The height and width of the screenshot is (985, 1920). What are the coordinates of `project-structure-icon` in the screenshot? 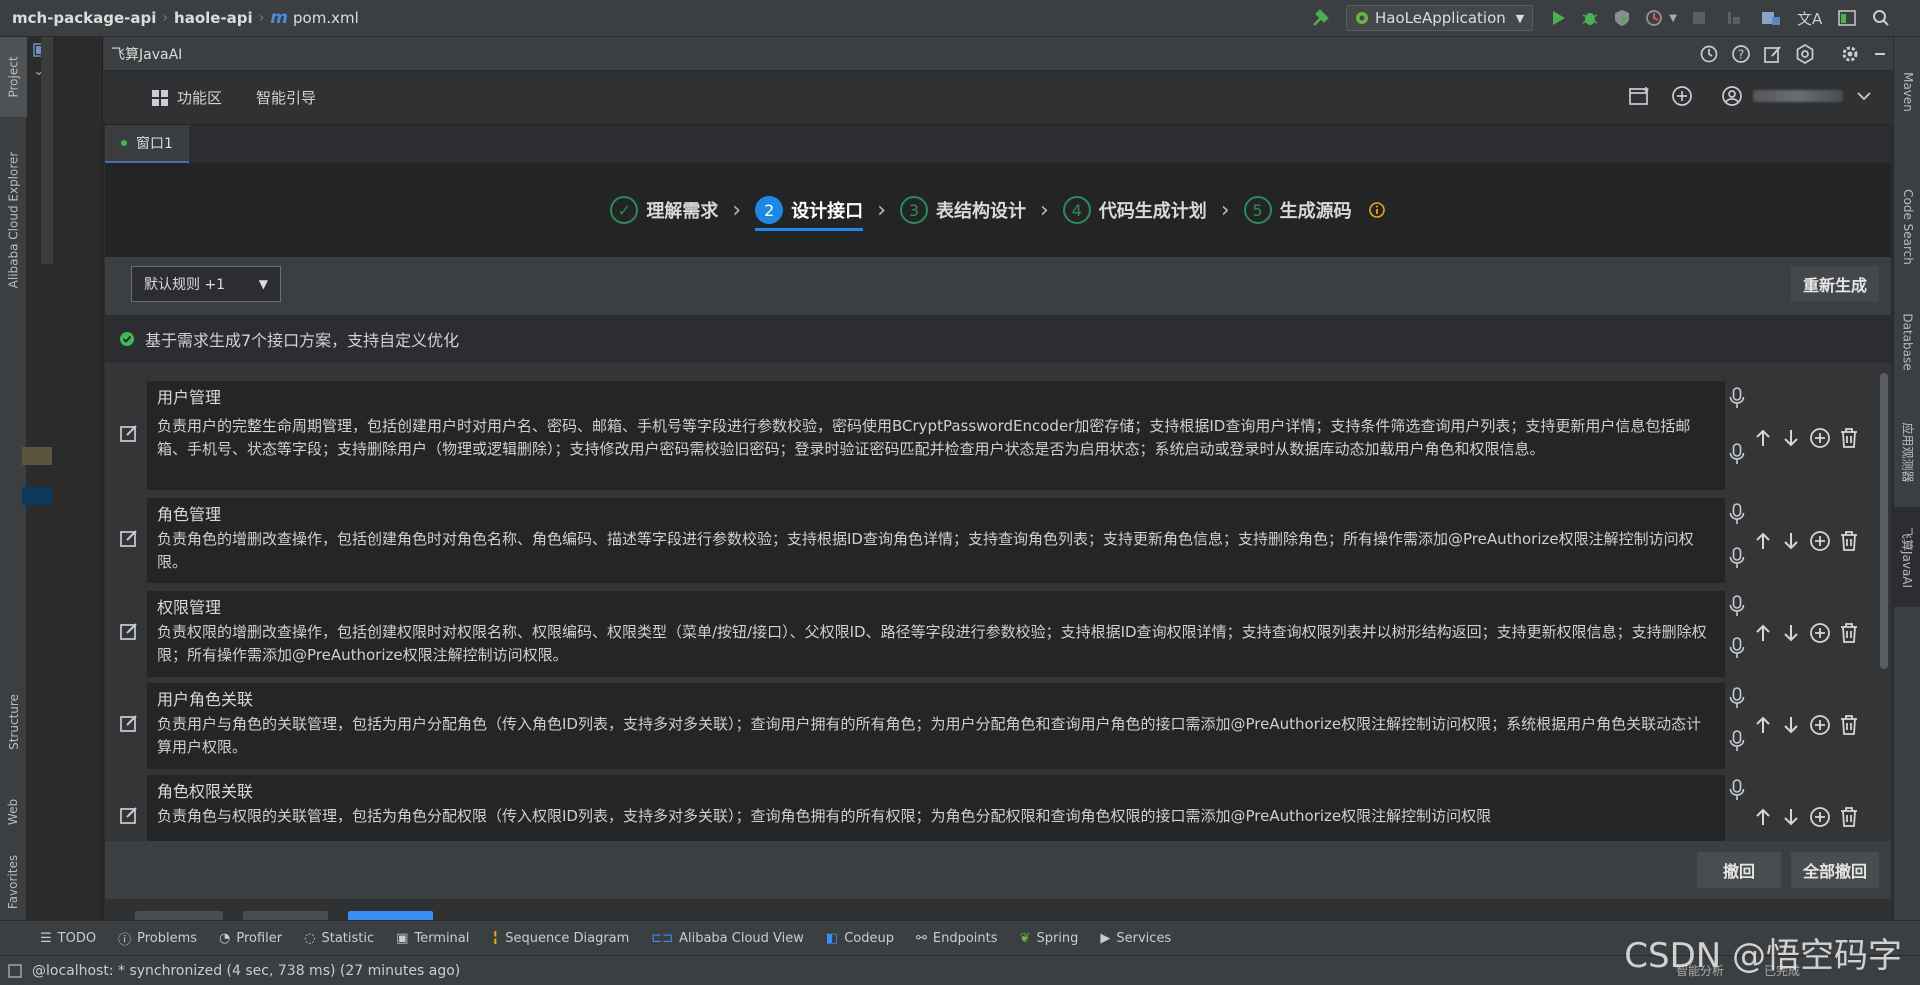 It's located at (1771, 18).